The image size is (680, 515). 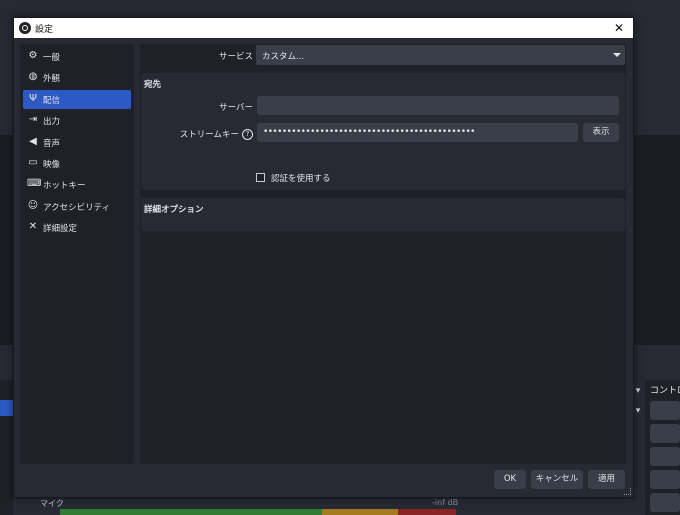 I want to click on close-button: ✕, so click(x=619, y=28).